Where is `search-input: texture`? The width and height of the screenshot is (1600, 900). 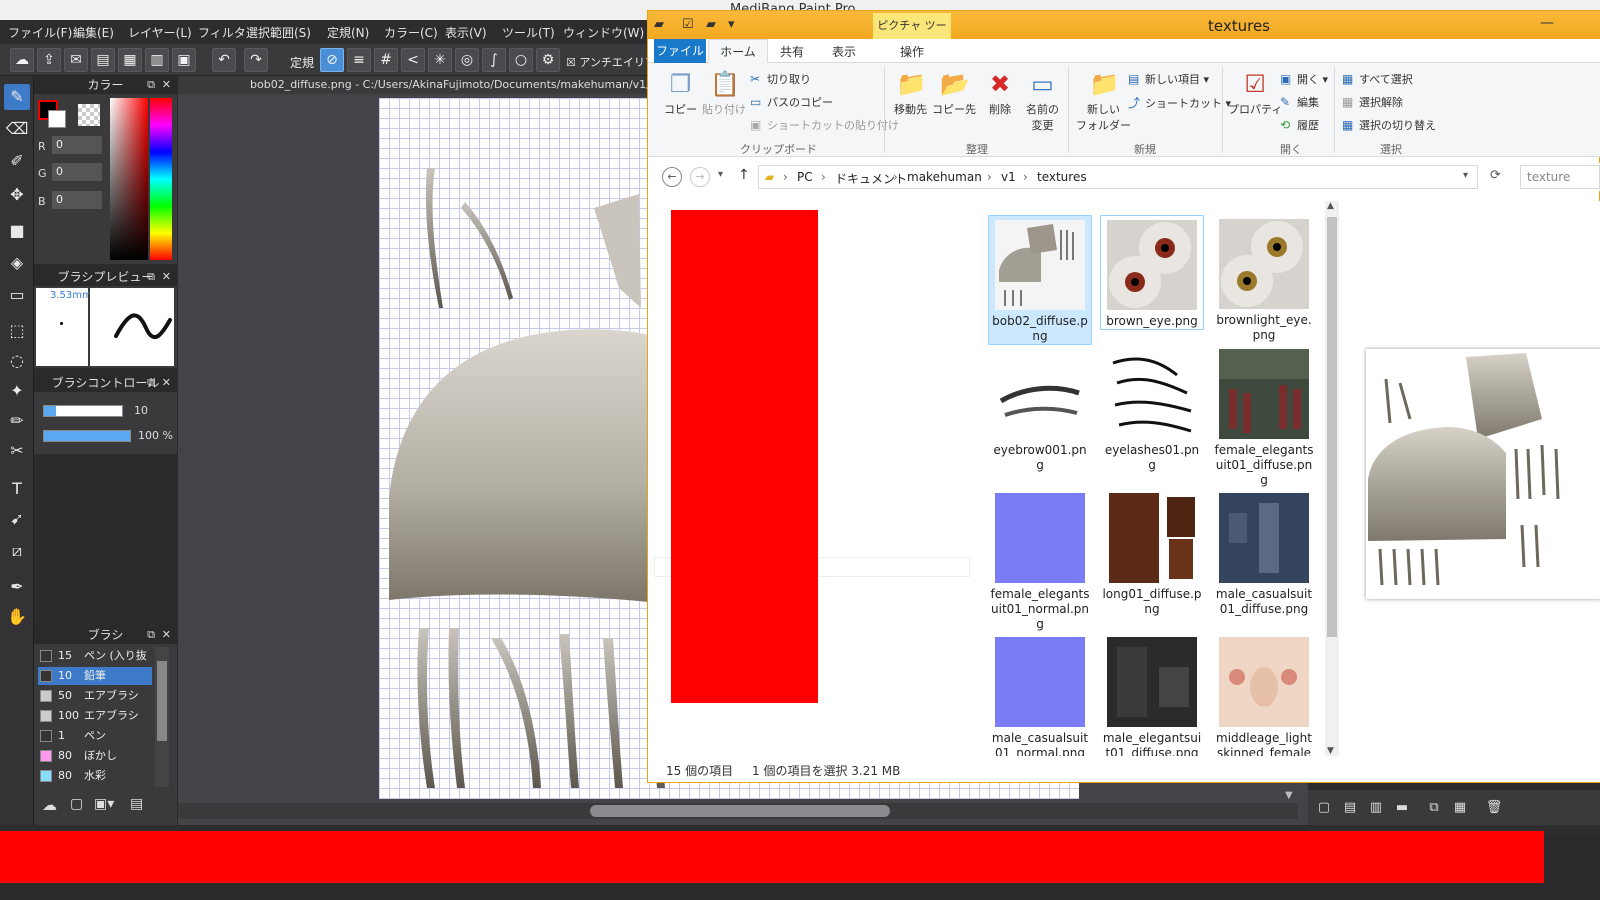
search-input: texture is located at coordinates (1560, 177).